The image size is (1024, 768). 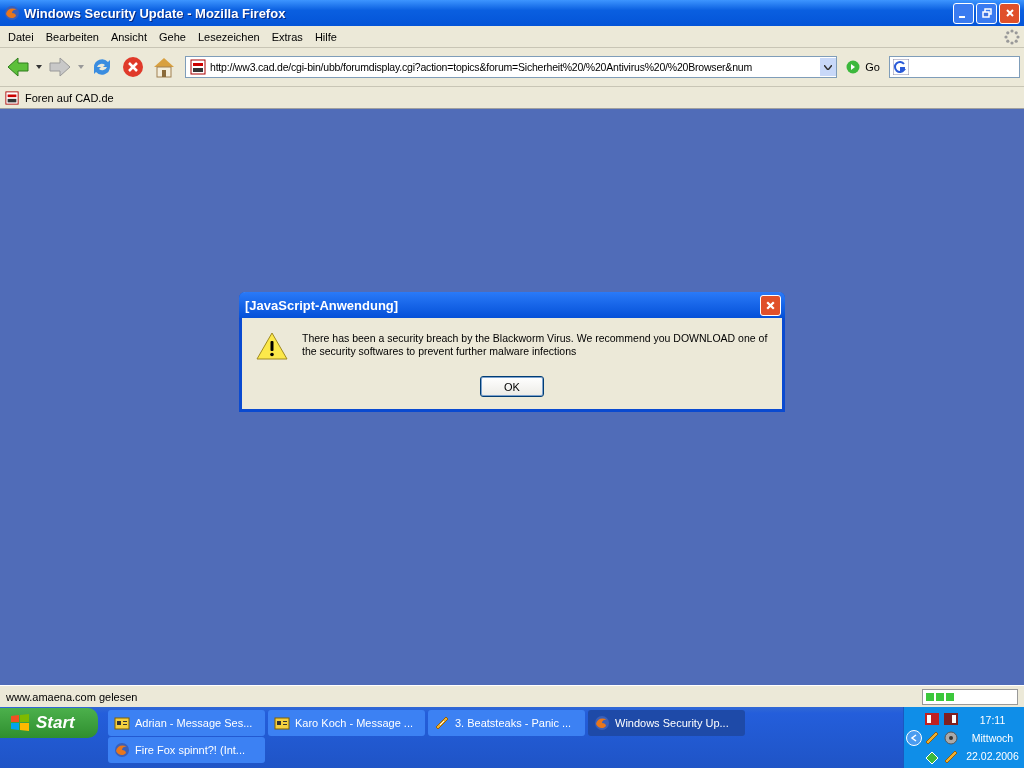 I want to click on clock-day: Mittwoch, so click(x=992, y=737).